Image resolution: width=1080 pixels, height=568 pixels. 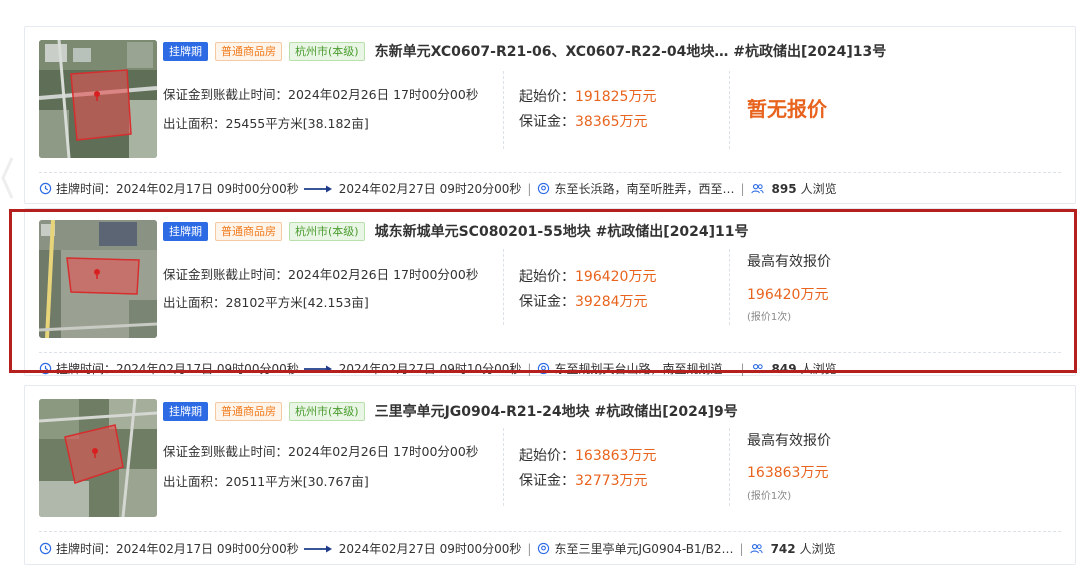 What do you see at coordinates (784, 368) in the screenshot?
I see `views-count: 849` at bounding box center [784, 368].